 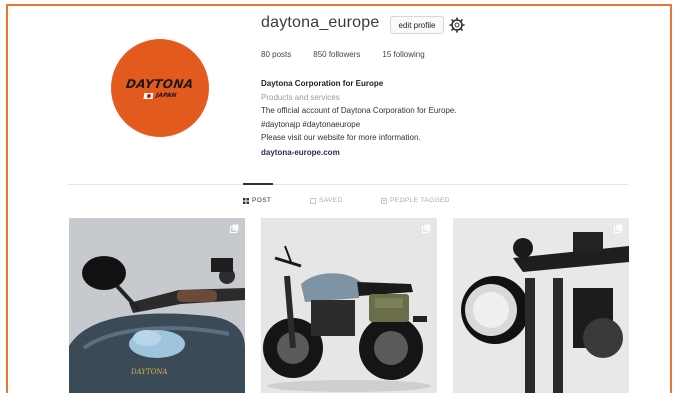 I want to click on profile-website-link: daytona-europe.com, so click(x=411, y=153).